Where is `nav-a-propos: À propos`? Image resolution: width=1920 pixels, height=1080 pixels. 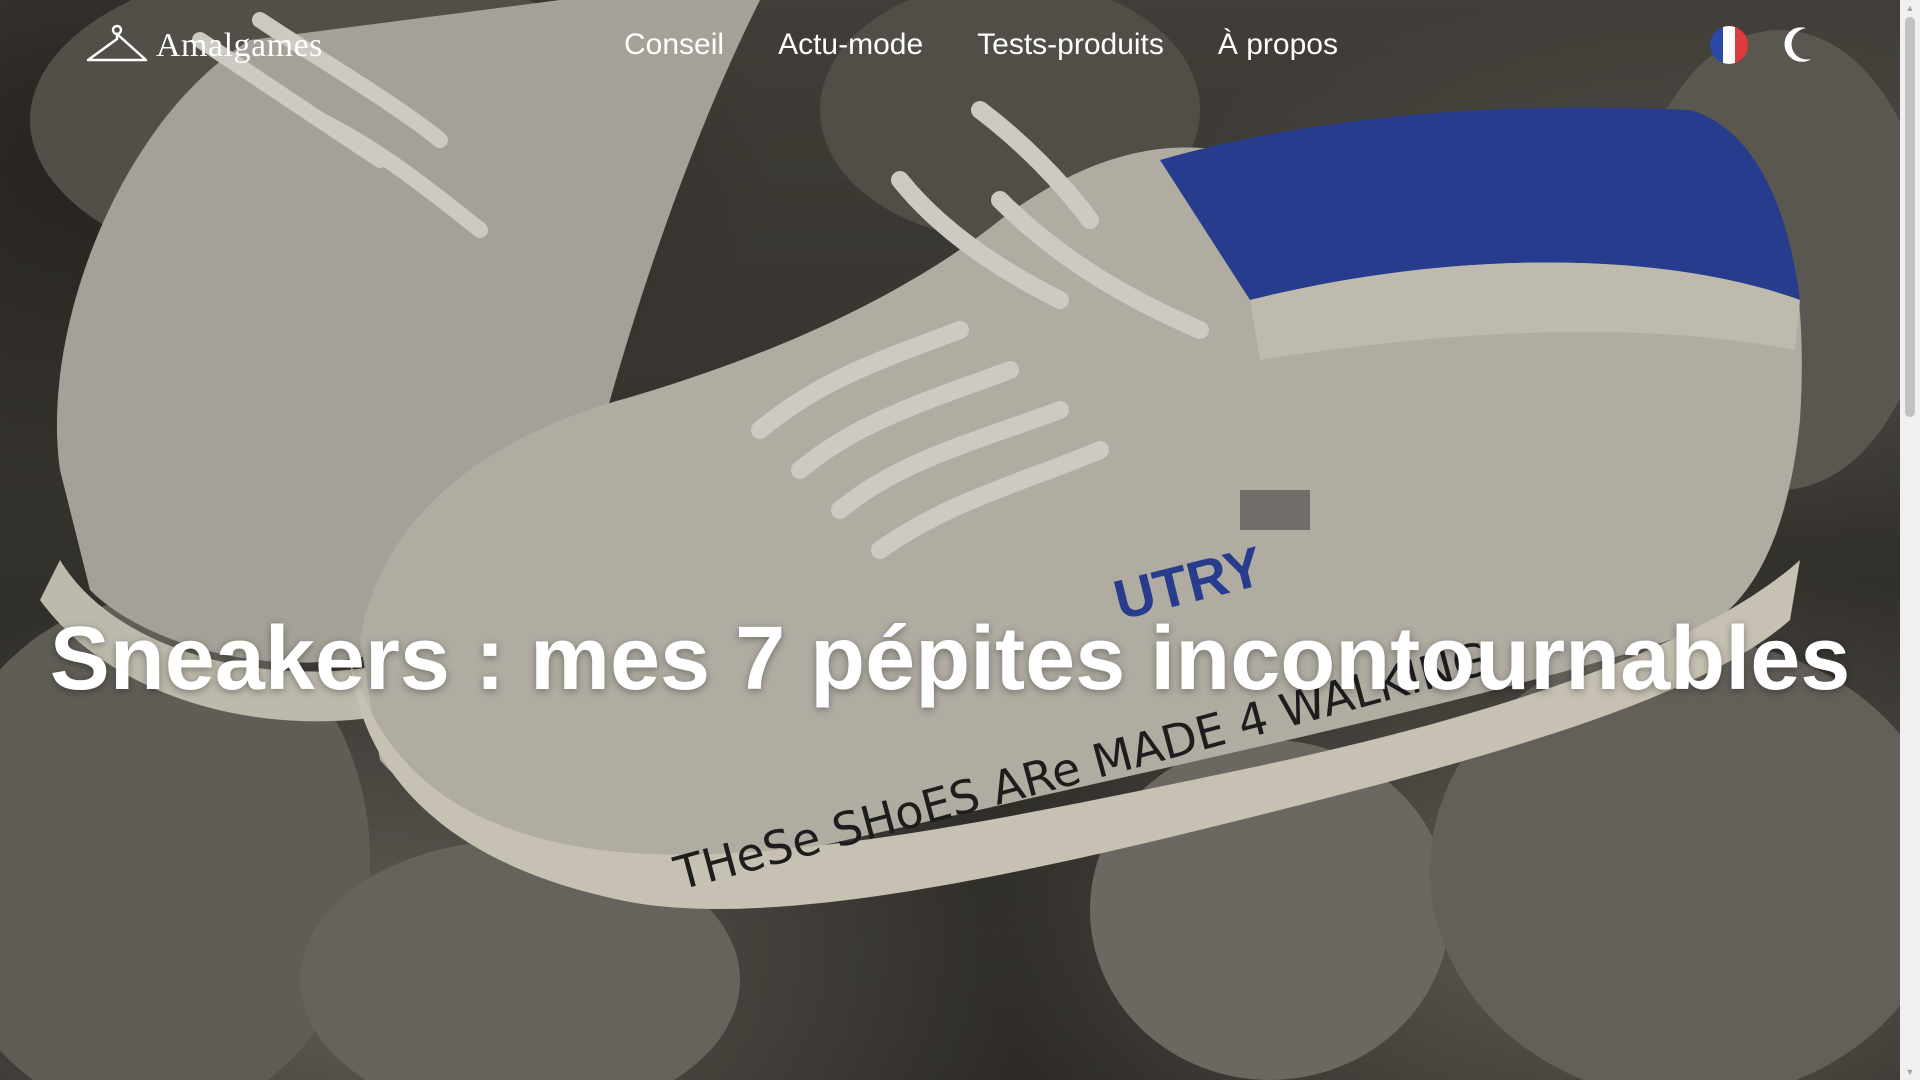 nav-a-propos: À propos is located at coordinates (1278, 45).